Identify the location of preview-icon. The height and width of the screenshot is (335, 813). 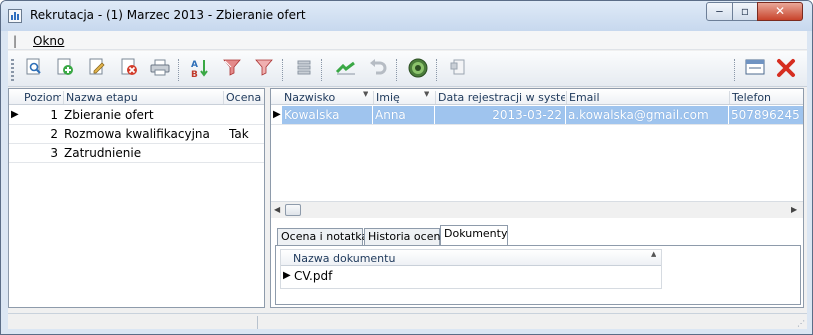
(34, 69).